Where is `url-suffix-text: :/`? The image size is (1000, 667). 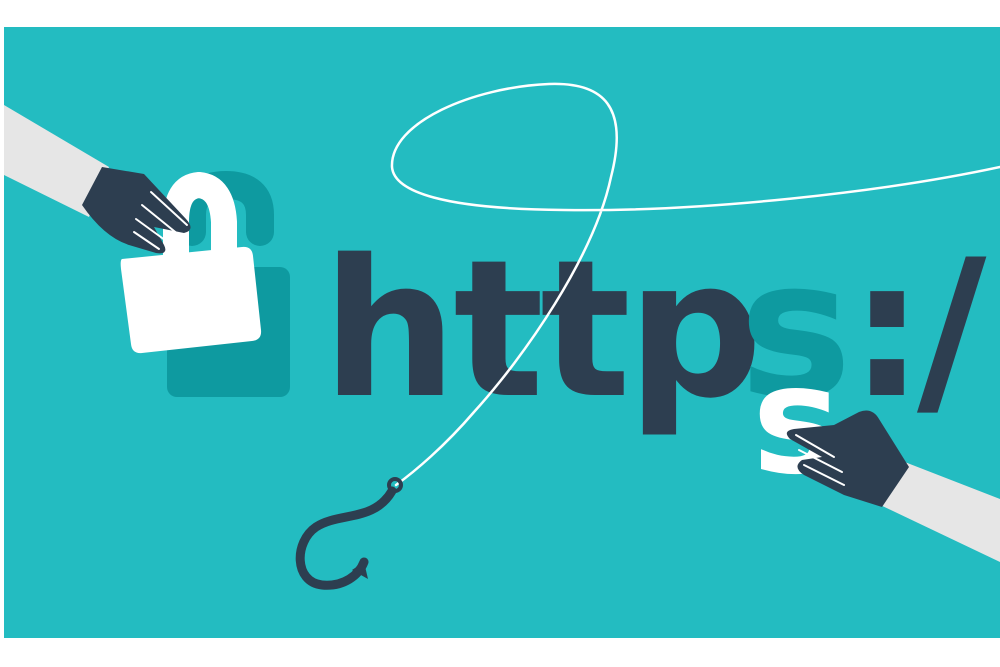 url-suffix-text: :/ is located at coordinates (918, 329).